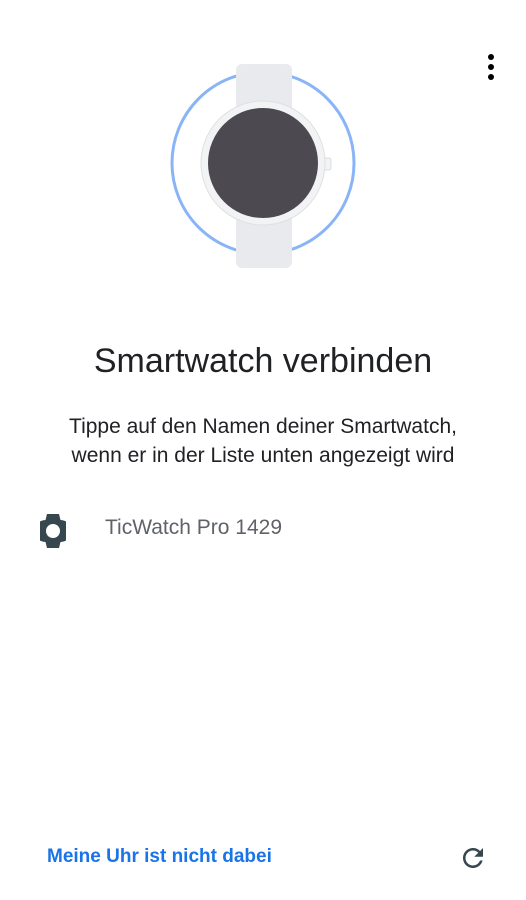  I want to click on device-list-item: TicWatch Pro 1429, so click(263, 530).